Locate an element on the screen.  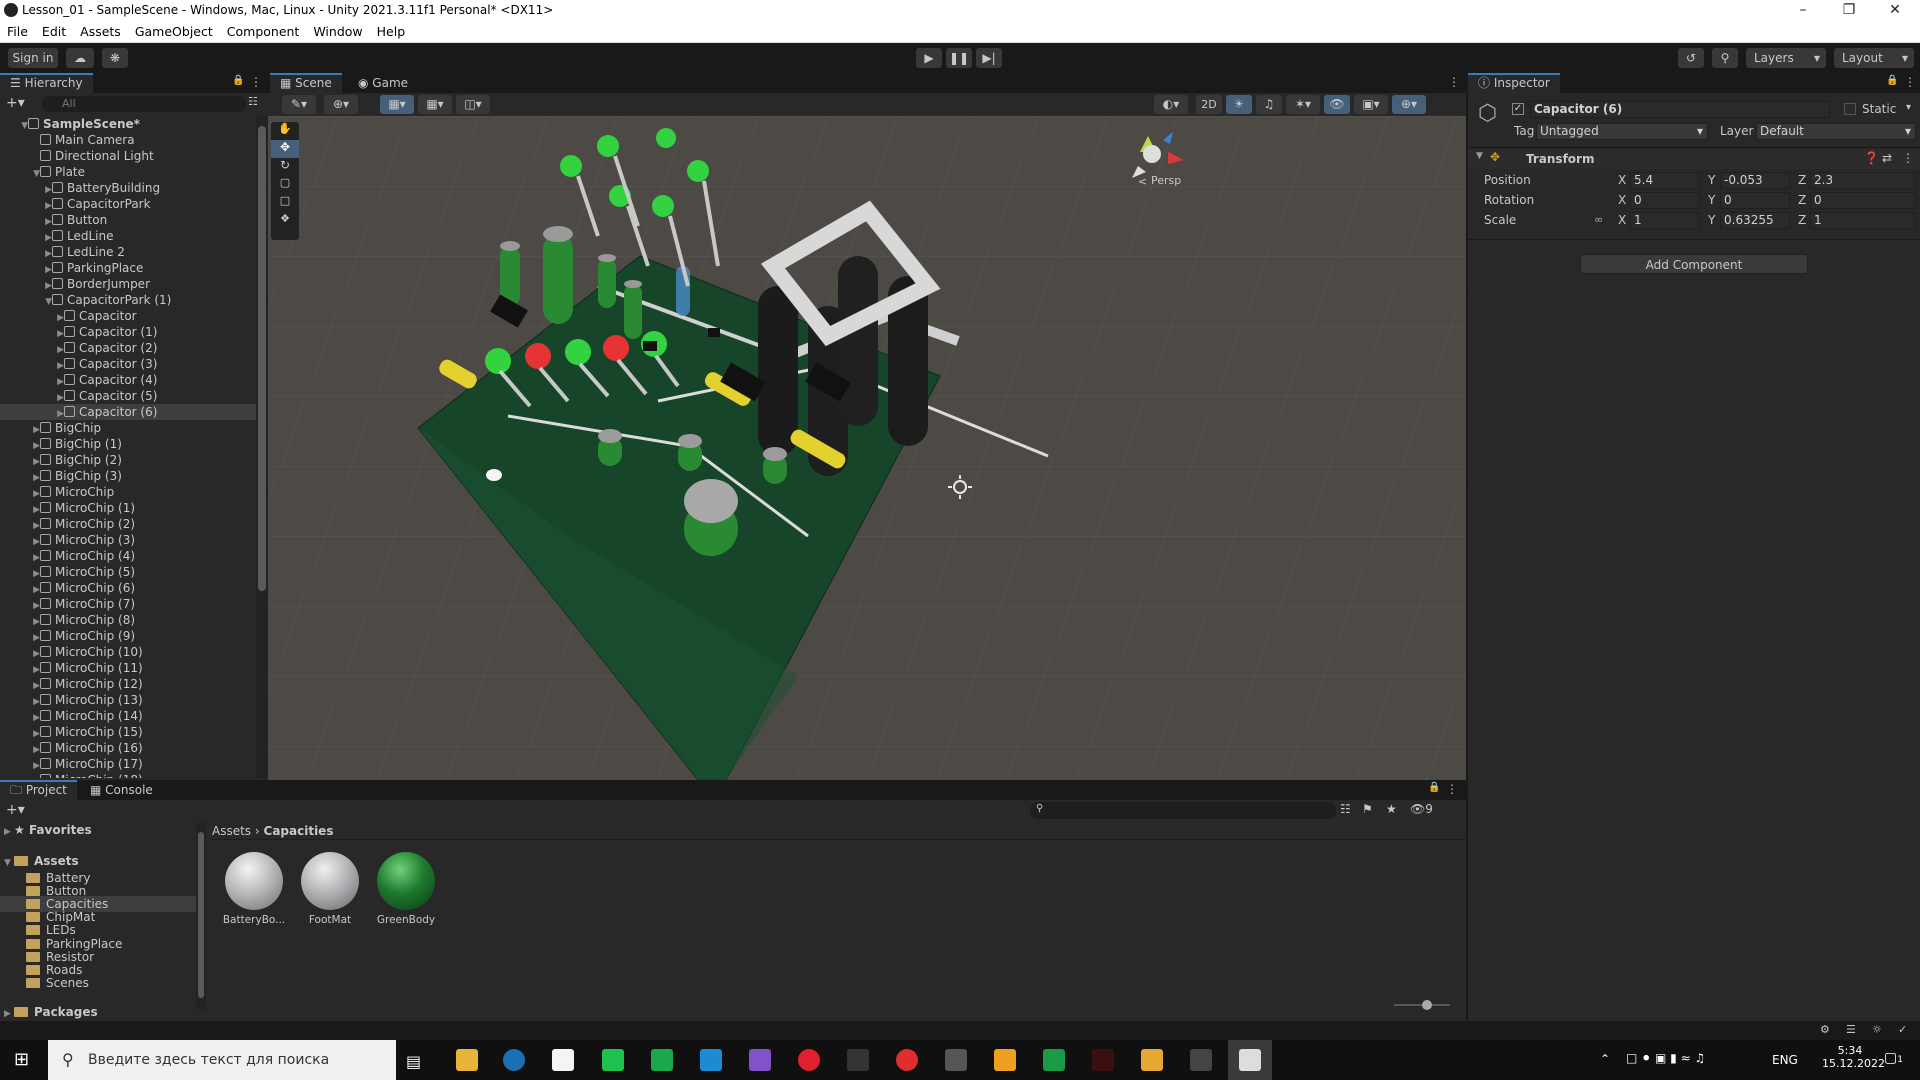
hand-tool-icon: ✋ is located at coordinates (285, 131).